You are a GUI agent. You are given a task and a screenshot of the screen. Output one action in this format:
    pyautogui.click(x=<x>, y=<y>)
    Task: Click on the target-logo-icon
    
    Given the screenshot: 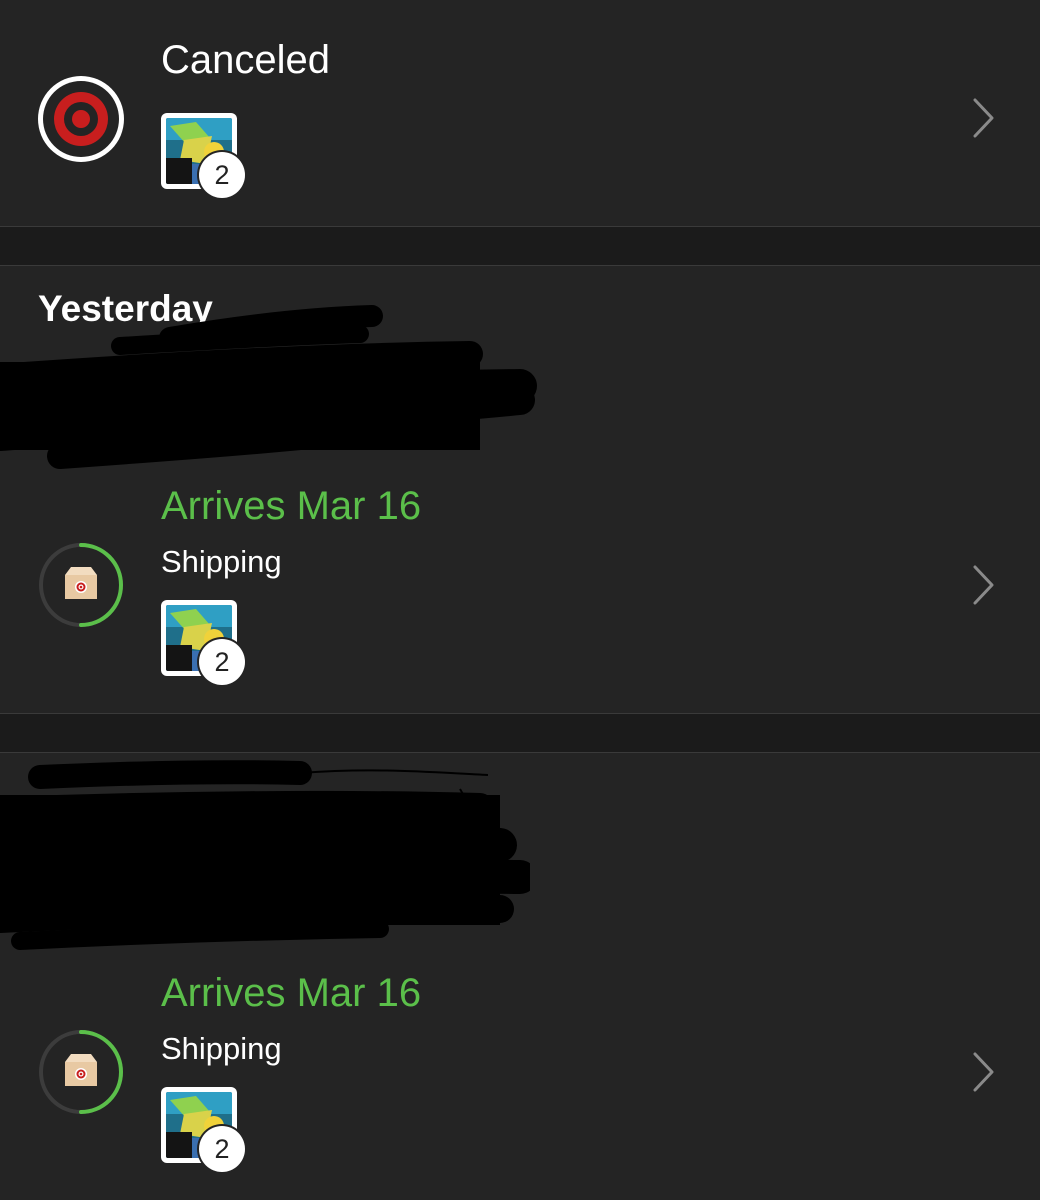 What is the action you would take?
    pyautogui.click(x=81, y=119)
    